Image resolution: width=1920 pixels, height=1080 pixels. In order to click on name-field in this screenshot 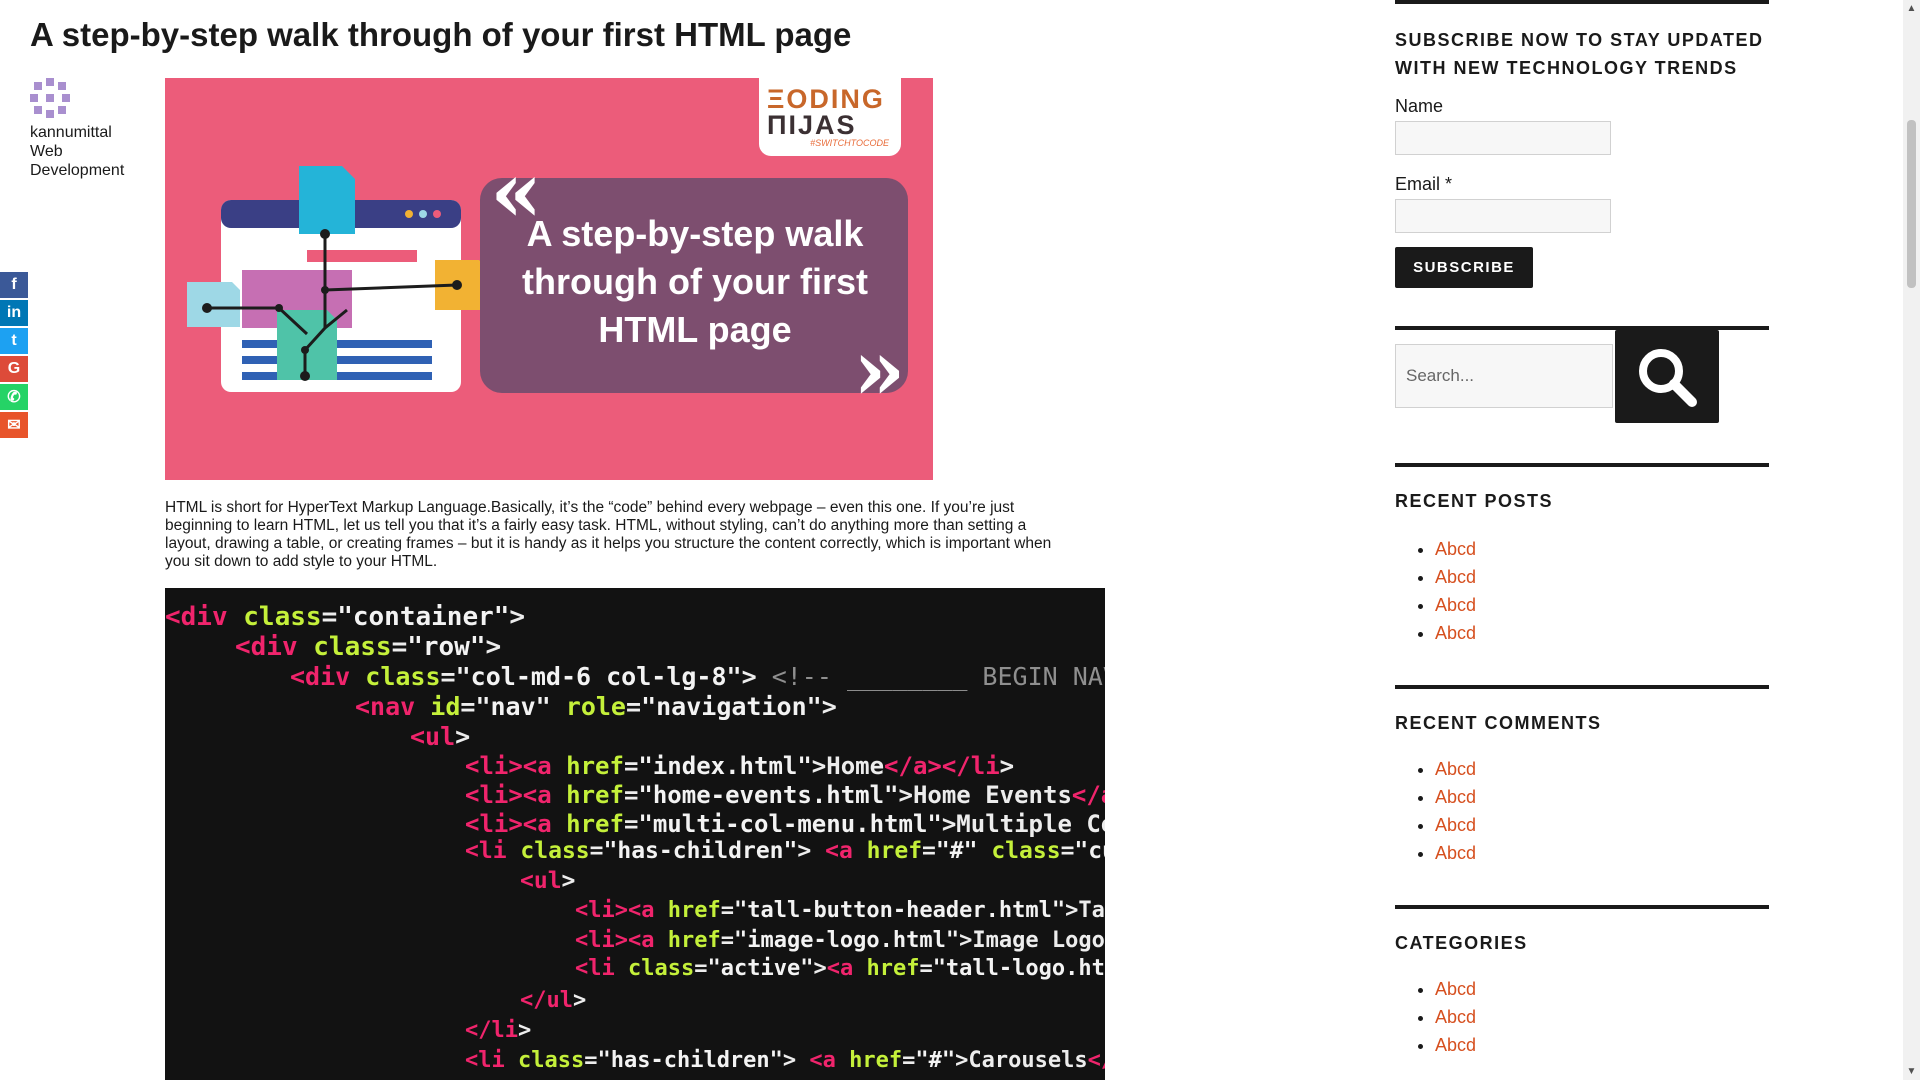, I will do `click(1503, 138)`.